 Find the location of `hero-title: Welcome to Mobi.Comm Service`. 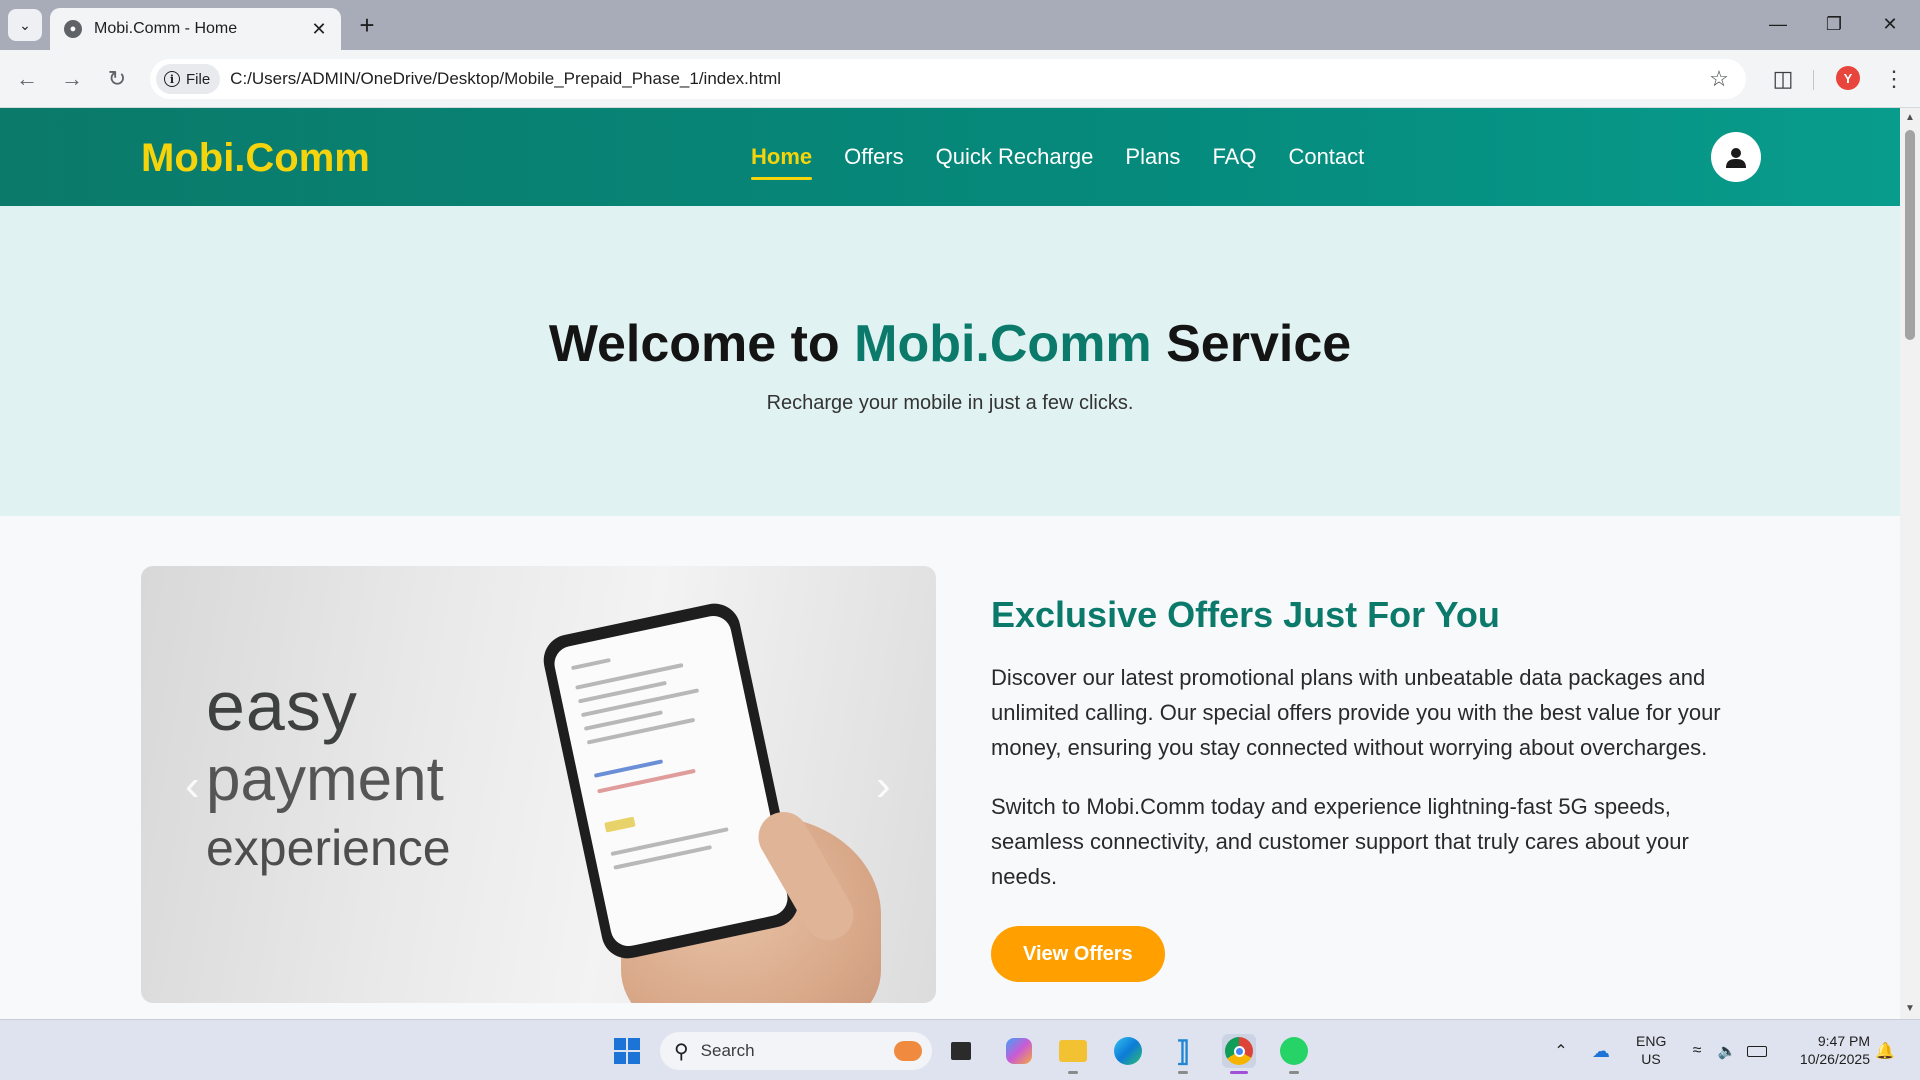

hero-title: Welcome to Mobi.Comm Service is located at coordinates (950, 344).